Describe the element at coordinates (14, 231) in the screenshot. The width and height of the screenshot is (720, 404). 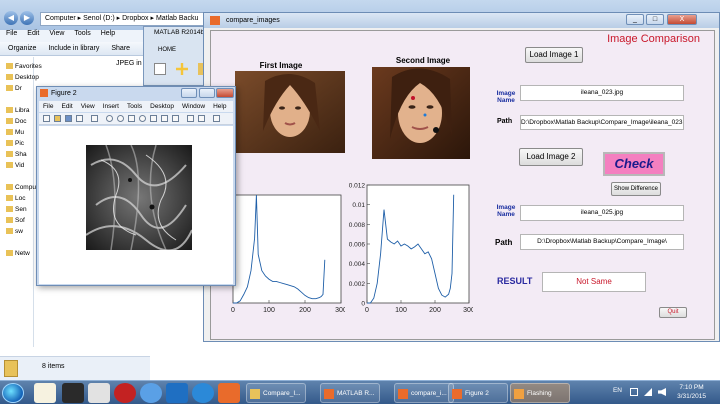
I see `nav-item: sw` at that location.